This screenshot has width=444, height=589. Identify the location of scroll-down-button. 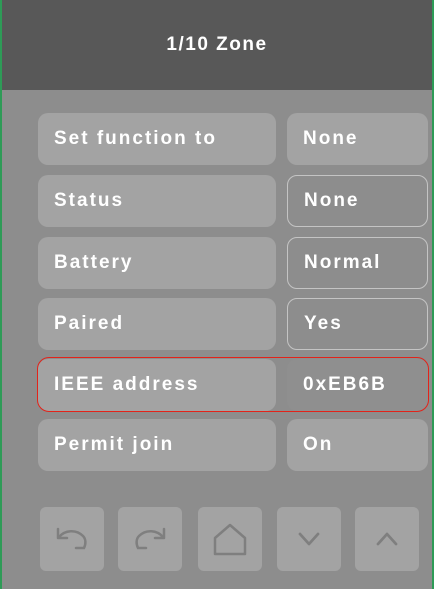
(309, 539).